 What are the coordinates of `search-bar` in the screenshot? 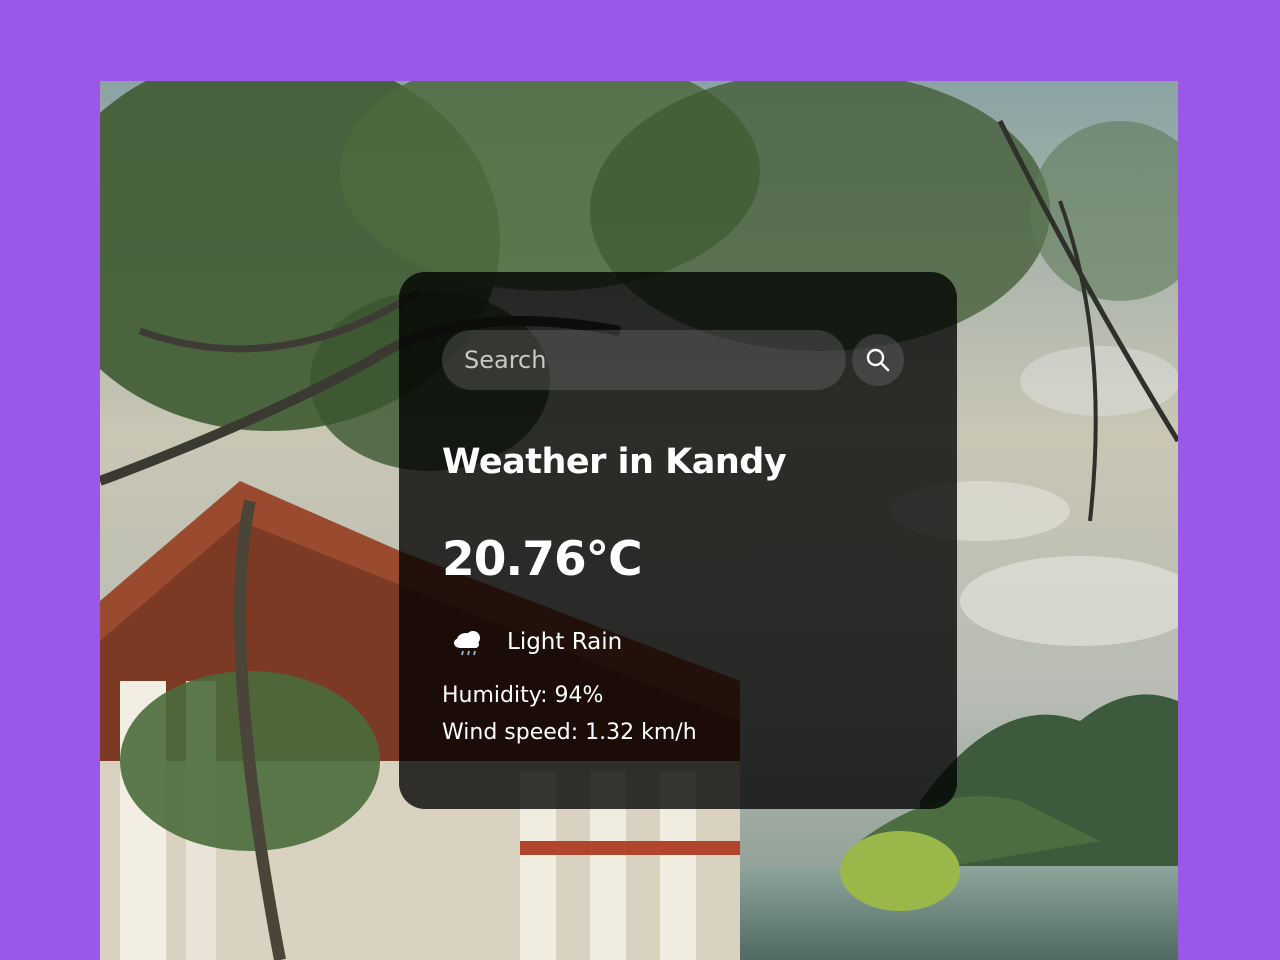 It's located at (677, 360).